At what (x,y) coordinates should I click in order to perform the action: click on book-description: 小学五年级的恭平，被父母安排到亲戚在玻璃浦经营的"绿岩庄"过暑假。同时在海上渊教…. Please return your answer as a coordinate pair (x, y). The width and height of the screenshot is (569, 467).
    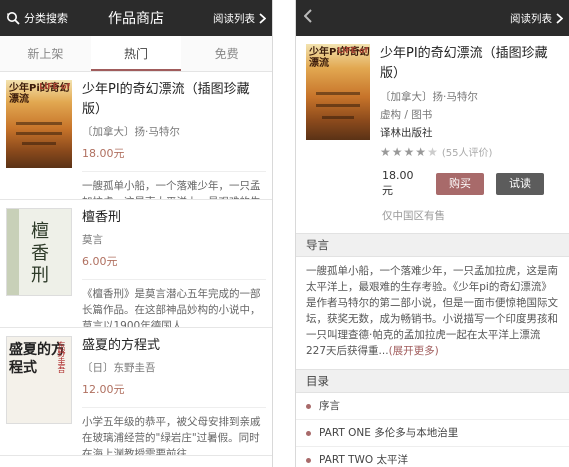
    Looking at the image, I should click on (174, 431).